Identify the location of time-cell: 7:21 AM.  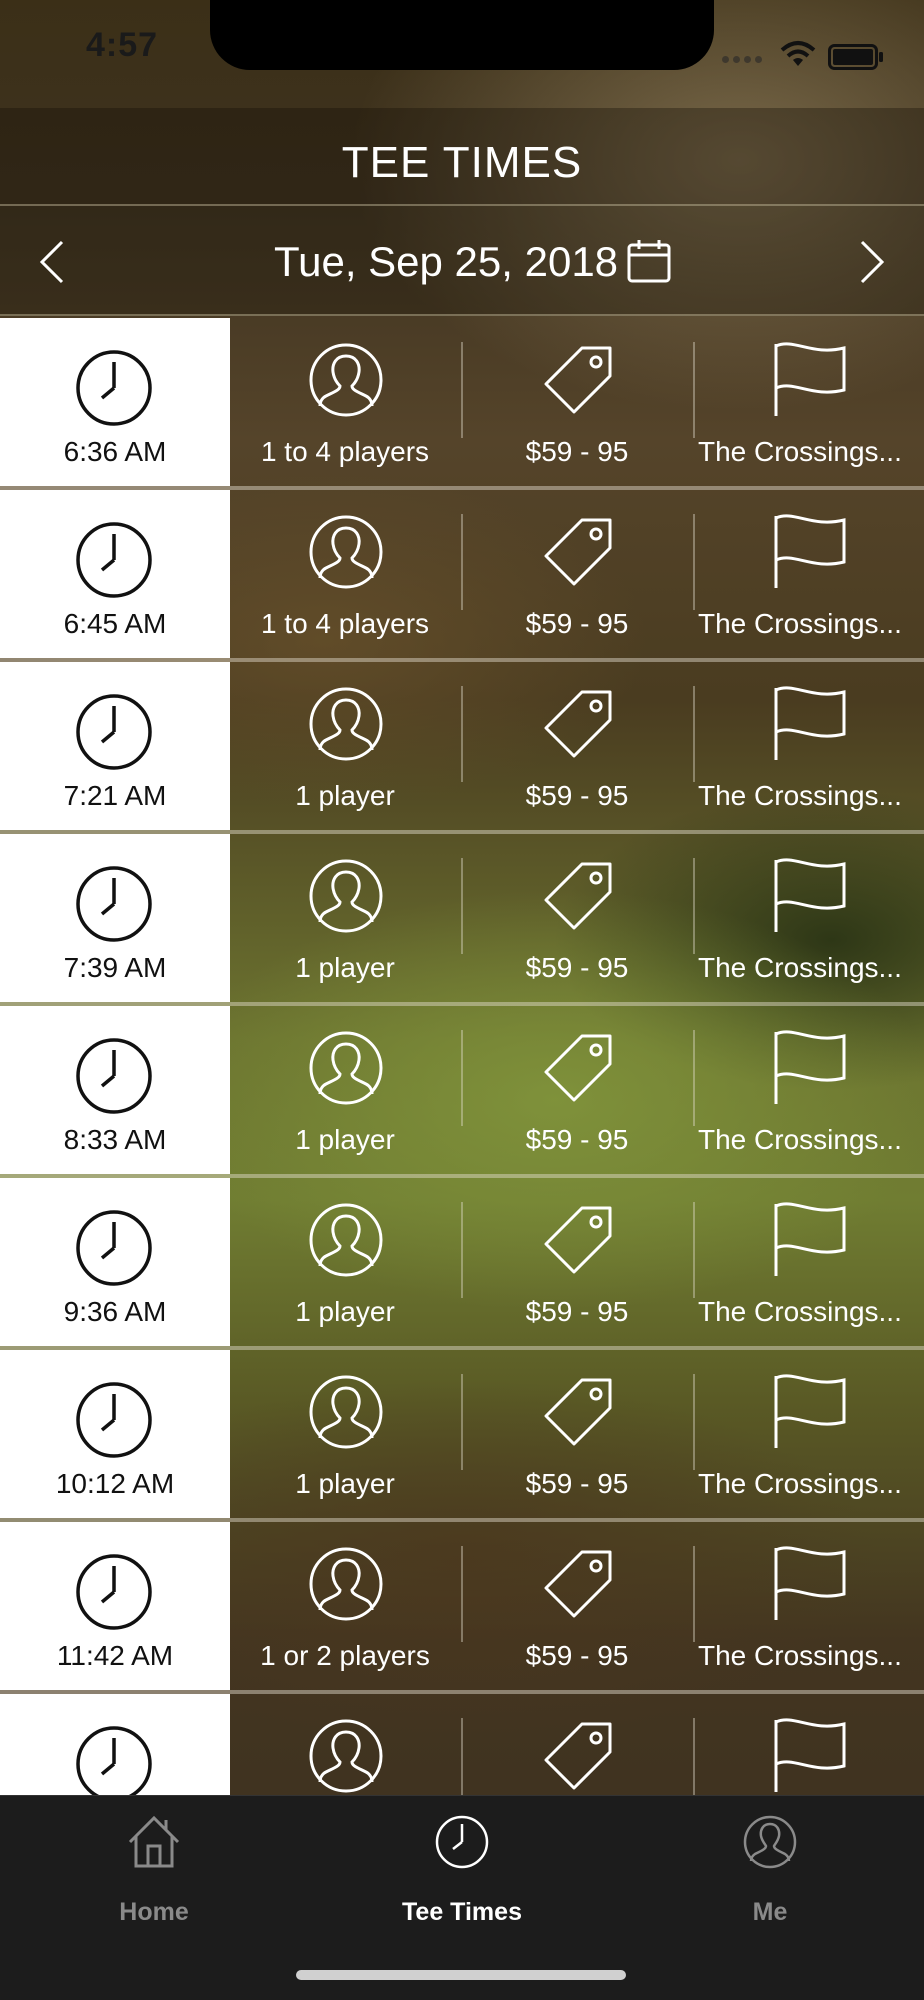
(115, 746).